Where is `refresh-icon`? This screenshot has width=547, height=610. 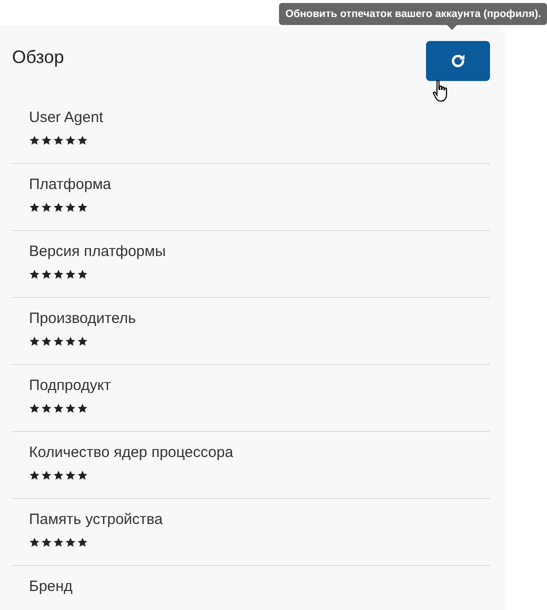
refresh-icon is located at coordinates (458, 61).